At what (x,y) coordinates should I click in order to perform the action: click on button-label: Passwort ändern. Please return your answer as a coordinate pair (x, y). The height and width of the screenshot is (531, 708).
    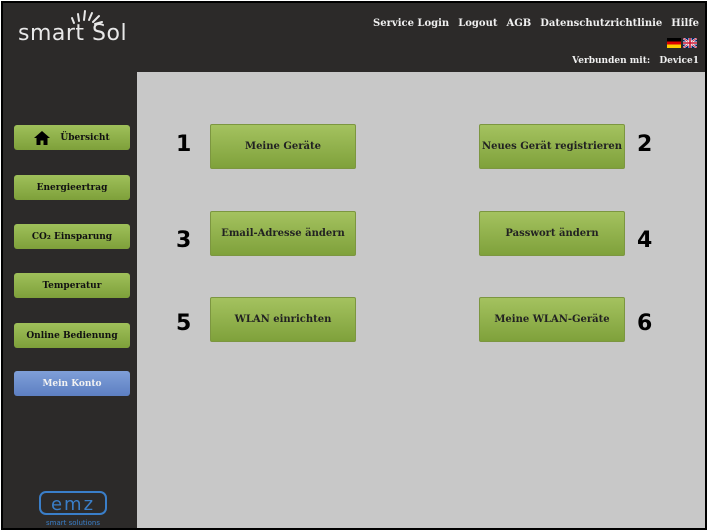
    Looking at the image, I should click on (552, 233).